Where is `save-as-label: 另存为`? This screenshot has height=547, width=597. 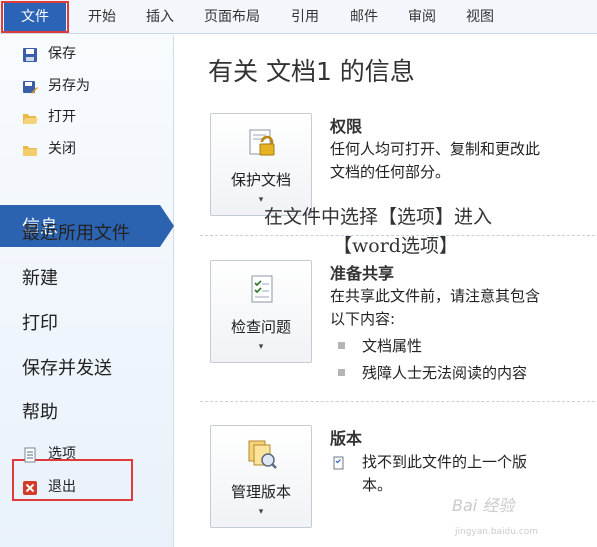
save-as-label: 另存为 is located at coordinates (69, 86).